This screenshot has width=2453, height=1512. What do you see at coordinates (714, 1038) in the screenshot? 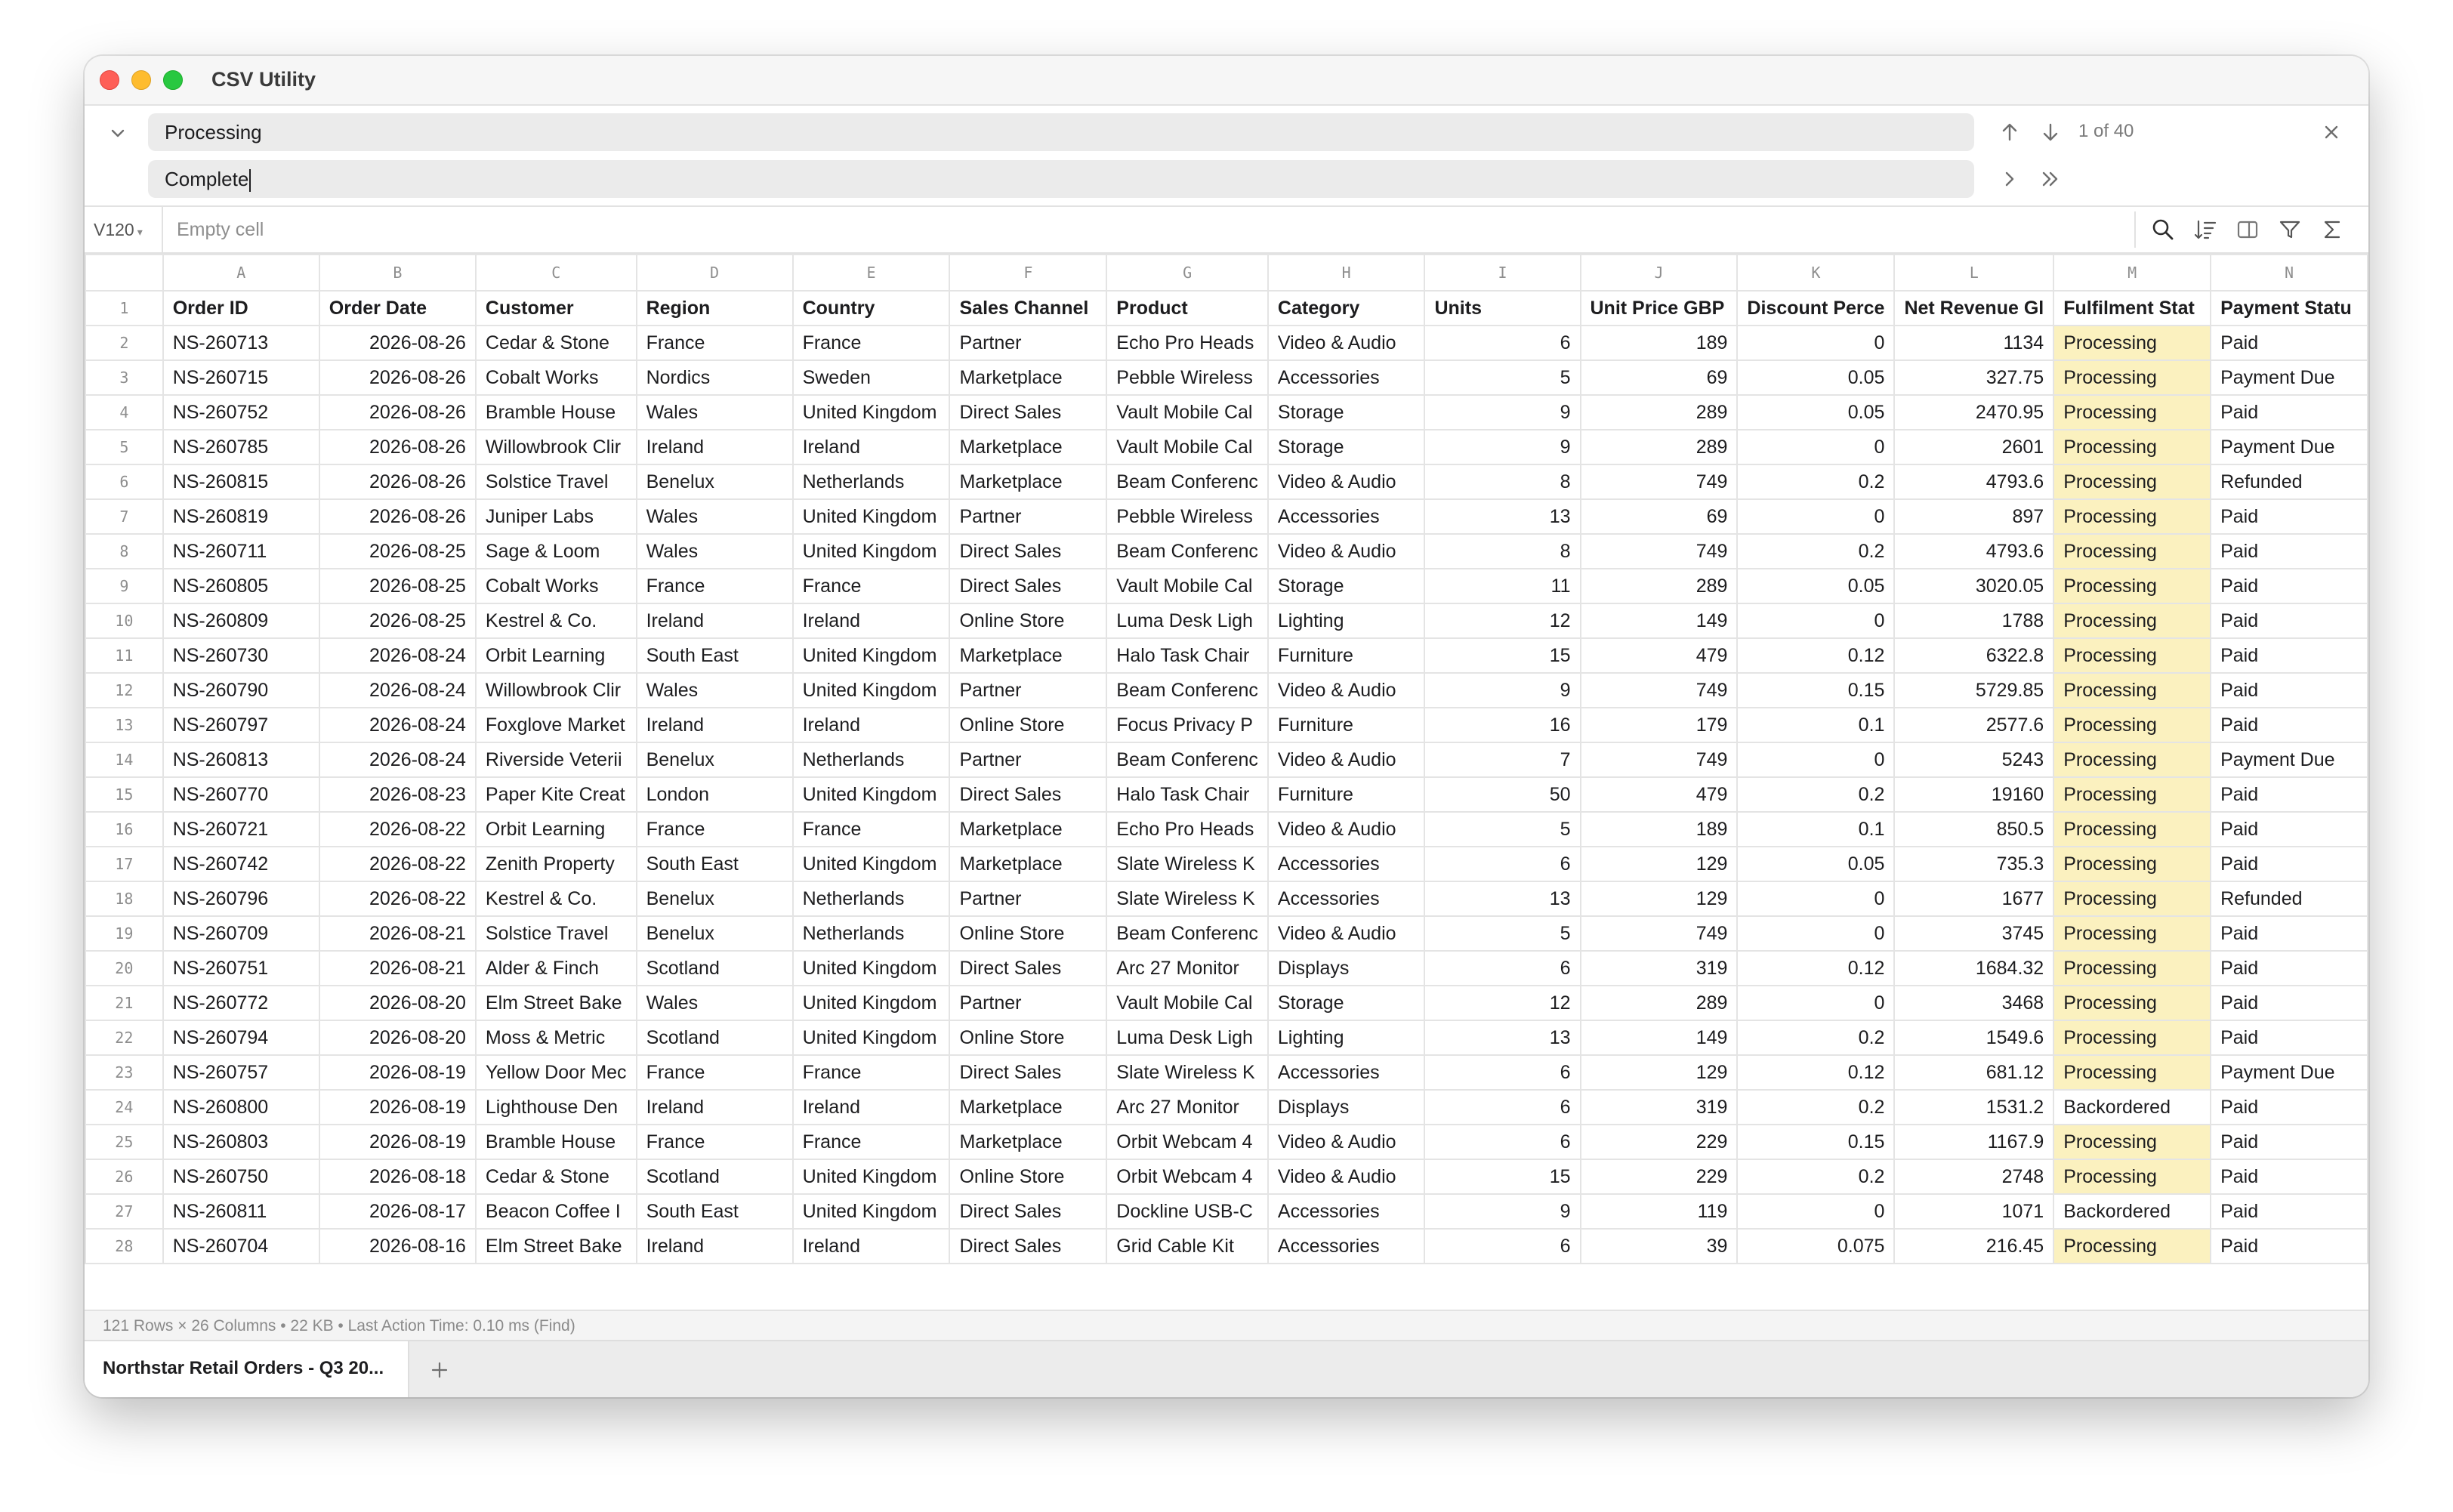
I see `table-cell: Scotland` at bounding box center [714, 1038].